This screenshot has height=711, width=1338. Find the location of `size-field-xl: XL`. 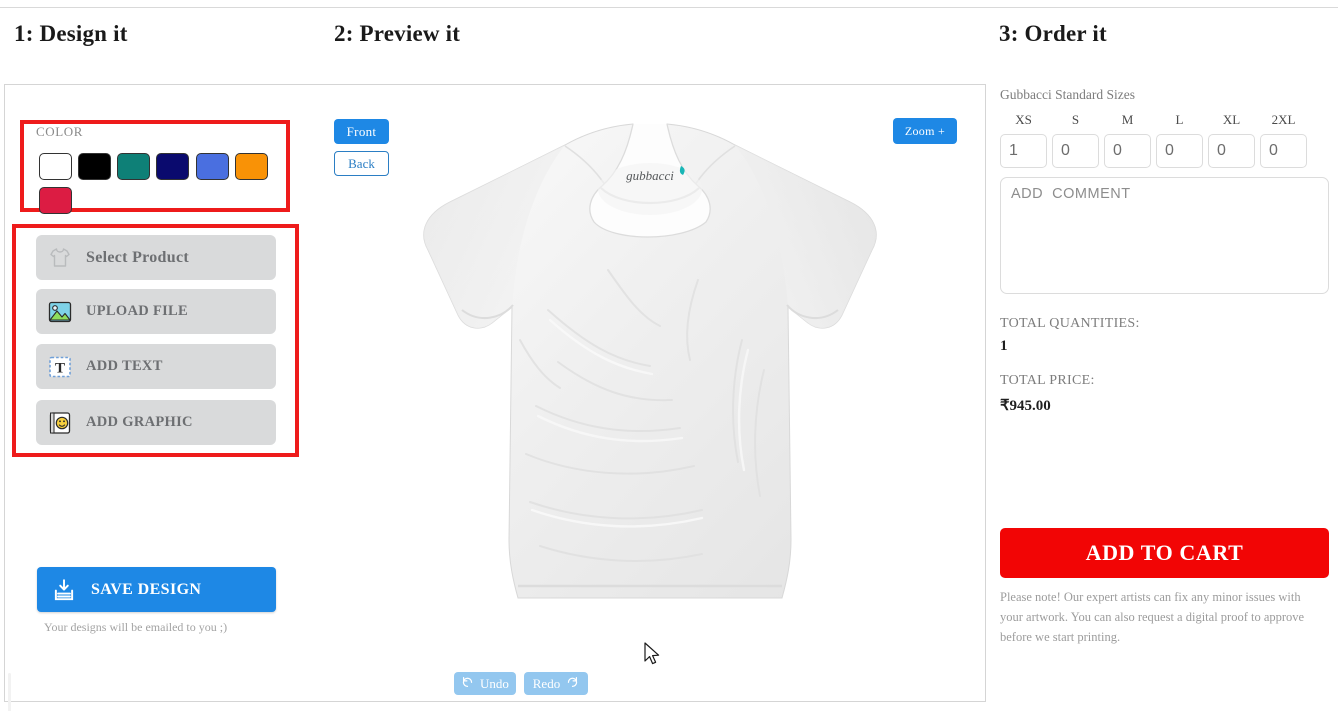

size-field-xl: XL is located at coordinates (1231, 140).